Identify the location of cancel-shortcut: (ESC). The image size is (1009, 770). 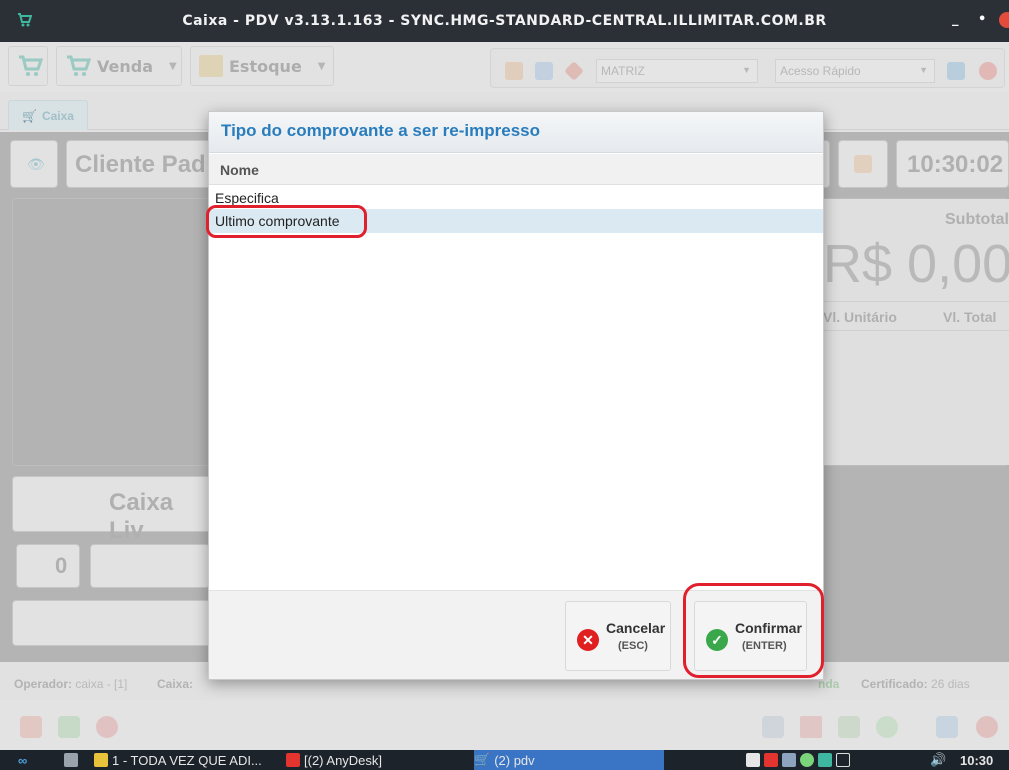
(633, 646).